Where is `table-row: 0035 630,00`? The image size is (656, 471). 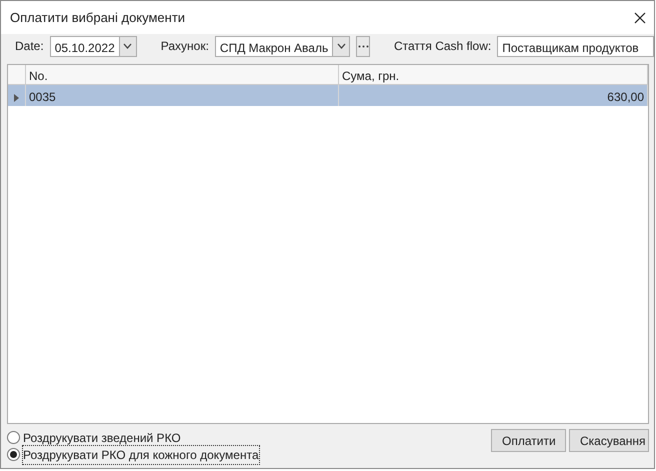
table-row: 0035 630,00 is located at coordinates (328, 95).